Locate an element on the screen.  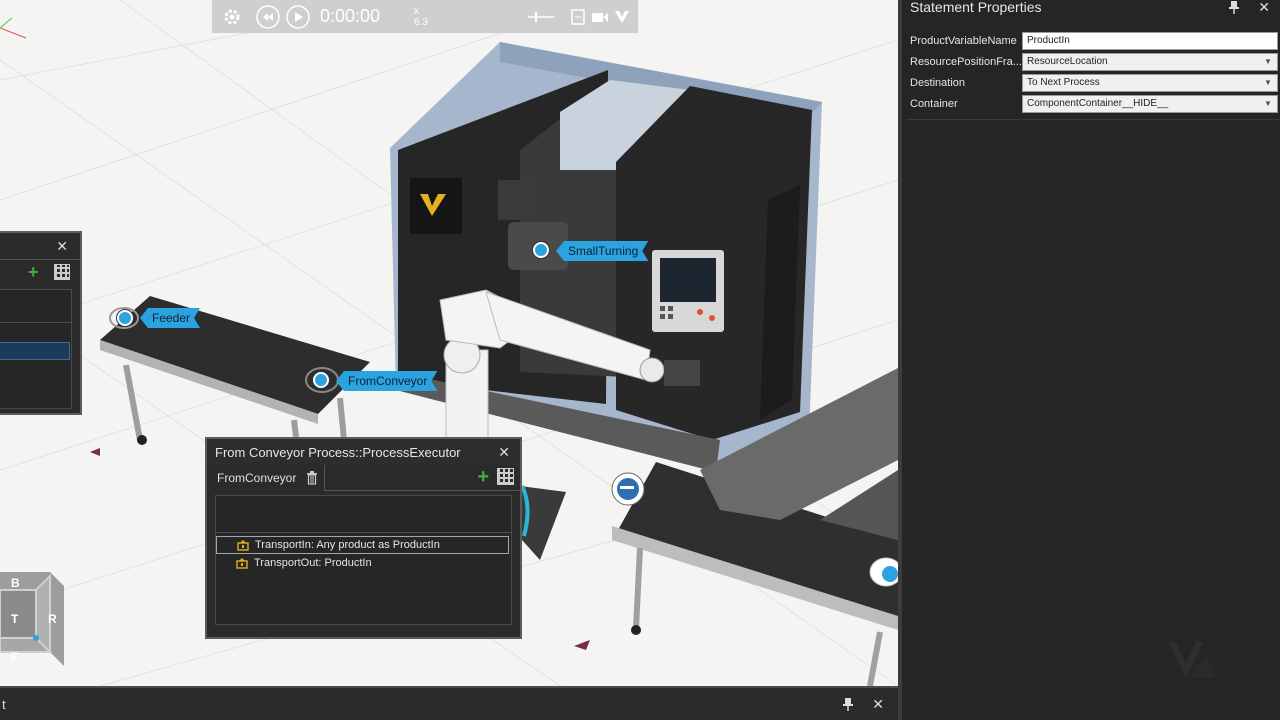
tab-fromconveyor: FromConveyor is located at coordinates (266, 477).